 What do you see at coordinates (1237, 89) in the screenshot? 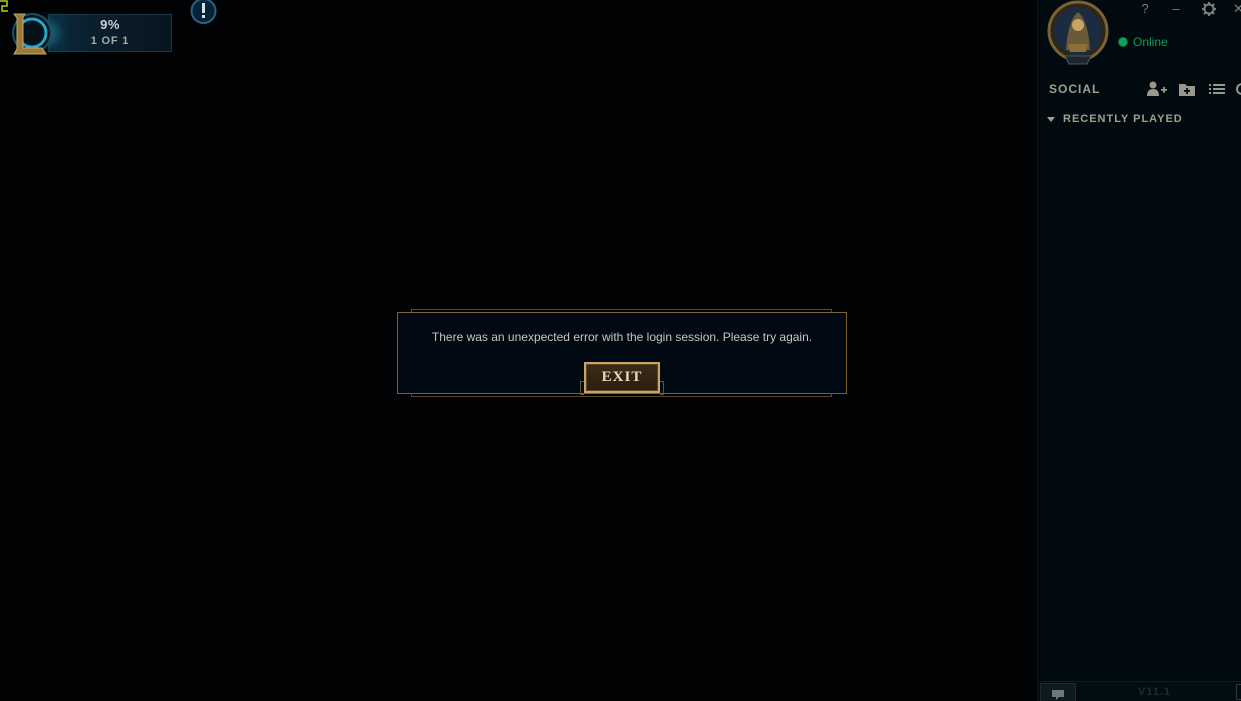
I see `more-options-icon` at bounding box center [1237, 89].